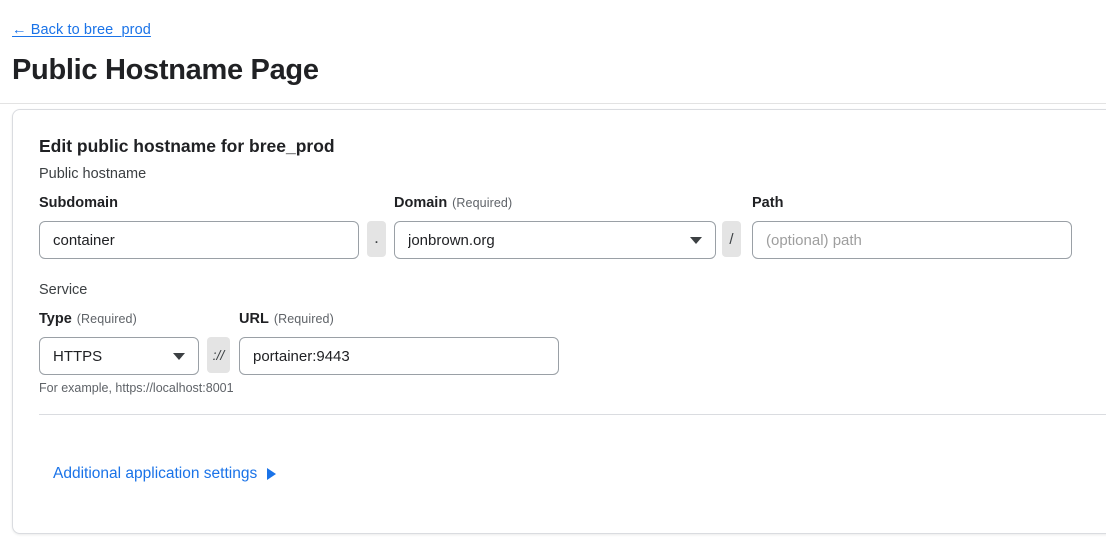 The image size is (1106, 555). I want to click on subdomain-input, so click(199, 240).